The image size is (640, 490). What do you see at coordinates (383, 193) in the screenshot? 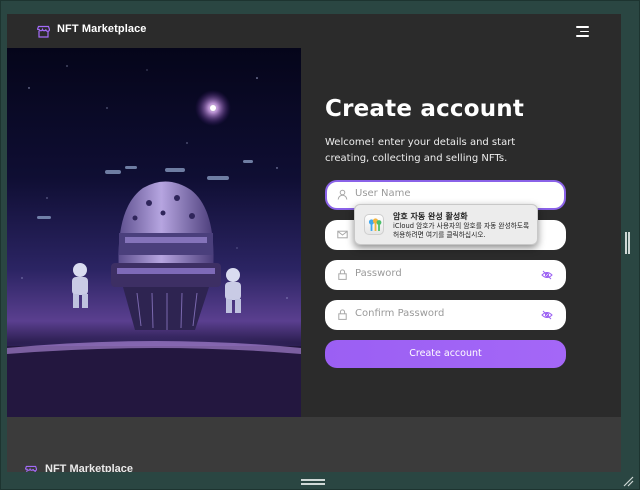
I see `username-placeholder: User Name` at bounding box center [383, 193].